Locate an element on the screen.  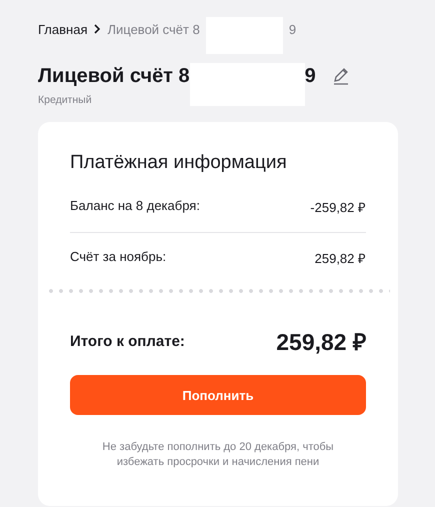
reminder-note: Не забудьте пополнить до 20 декабря, чтобы избежать просрочки и начисления пени is located at coordinates (218, 455).